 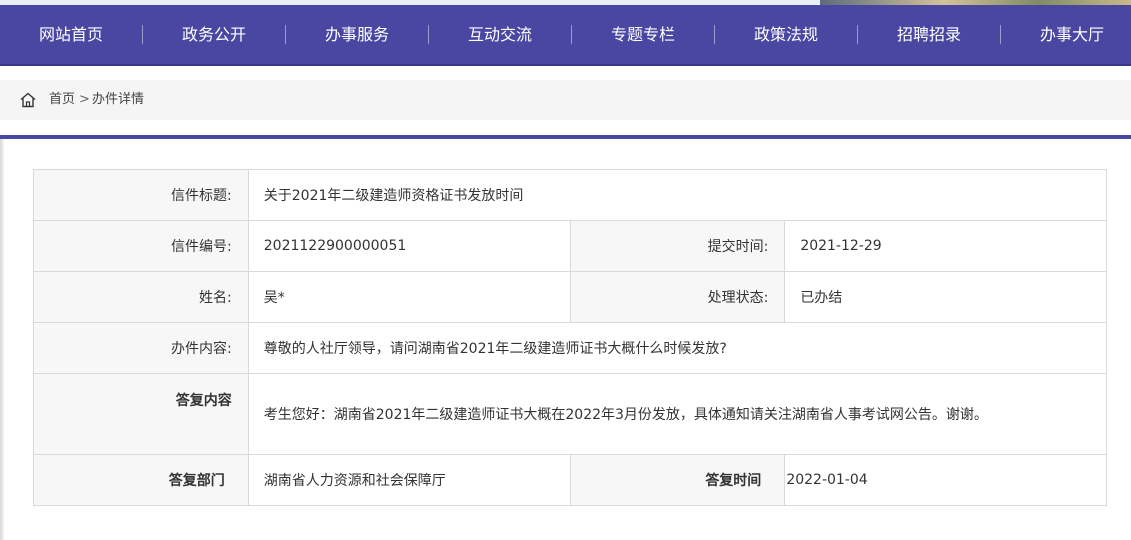 I want to click on dept-label: 答复部门, so click(x=141, y=480).